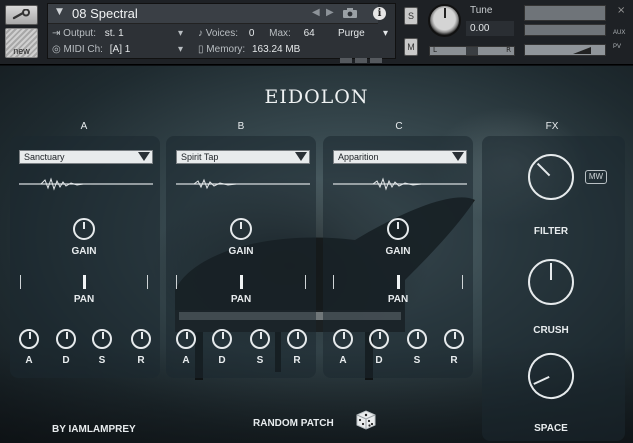 This screenshot has width=633, height=443. I want to click on info-icon: i, so click(379, 13).